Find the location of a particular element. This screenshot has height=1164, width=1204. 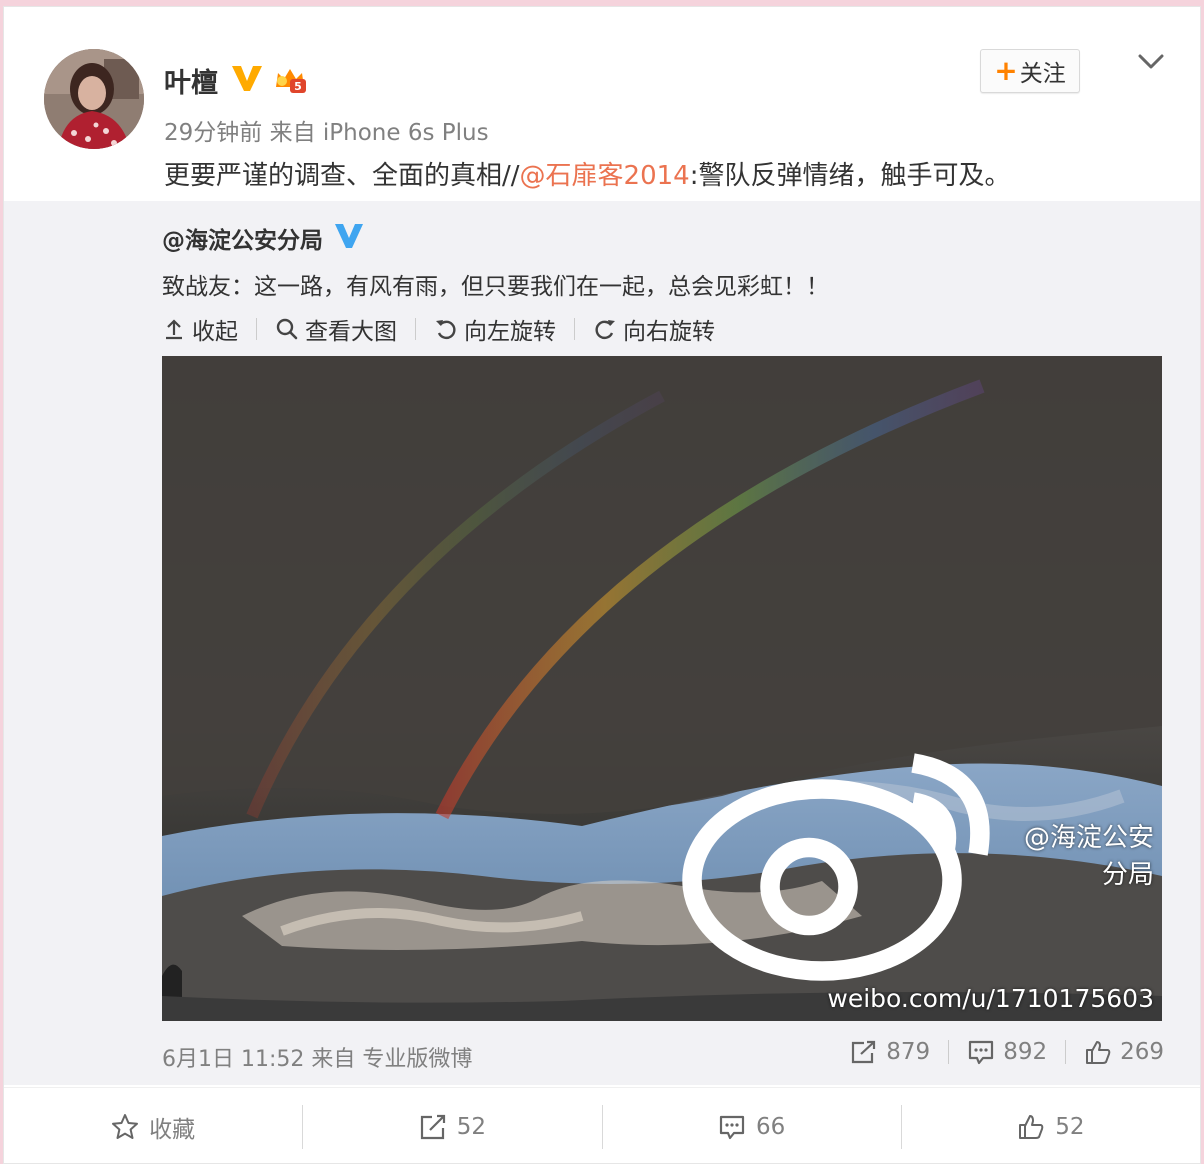

post-text-main: 更要严谨的调查、全面的真相// is located at coordinates (342, 176).